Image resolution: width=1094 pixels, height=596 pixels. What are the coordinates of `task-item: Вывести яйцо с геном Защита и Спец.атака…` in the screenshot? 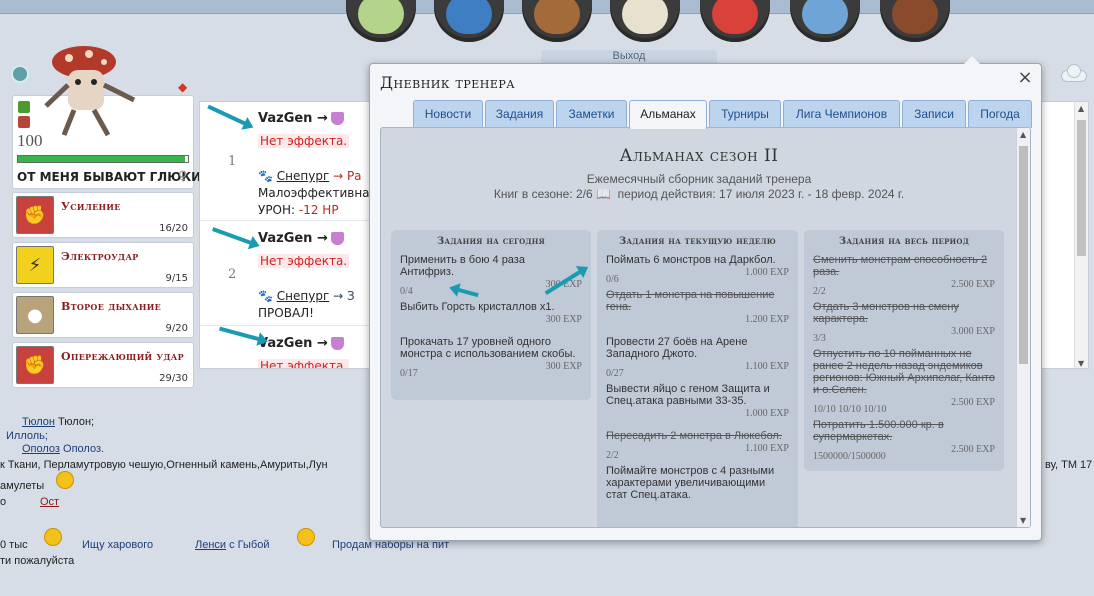 It's located at (697, 401).